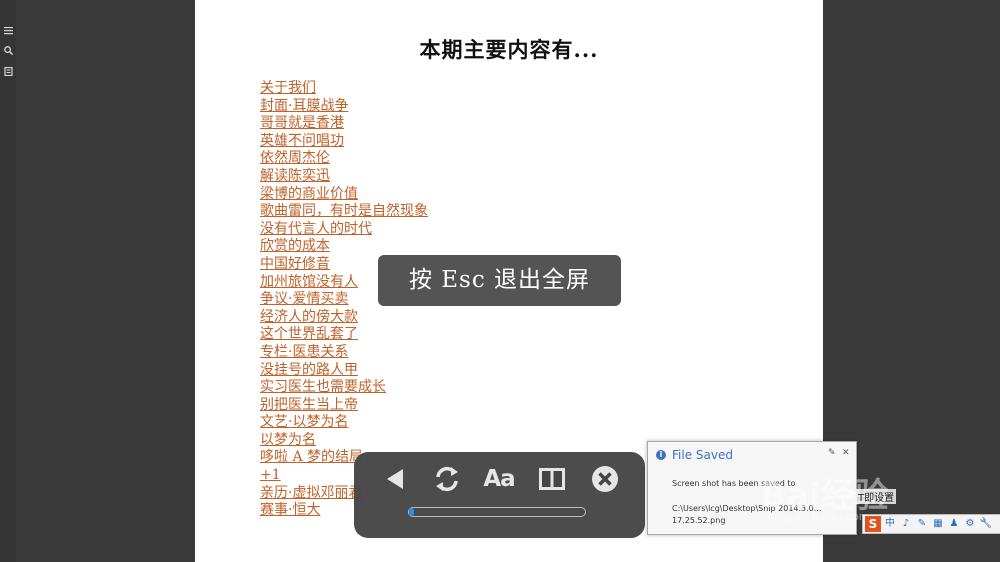 The height and width of the screenshot is (562, 1000). What do you see at coordinates (344, 371) in the screenshot?
I see `toc-link: 没挂号的路人甲` at bounding box center [344, 371].